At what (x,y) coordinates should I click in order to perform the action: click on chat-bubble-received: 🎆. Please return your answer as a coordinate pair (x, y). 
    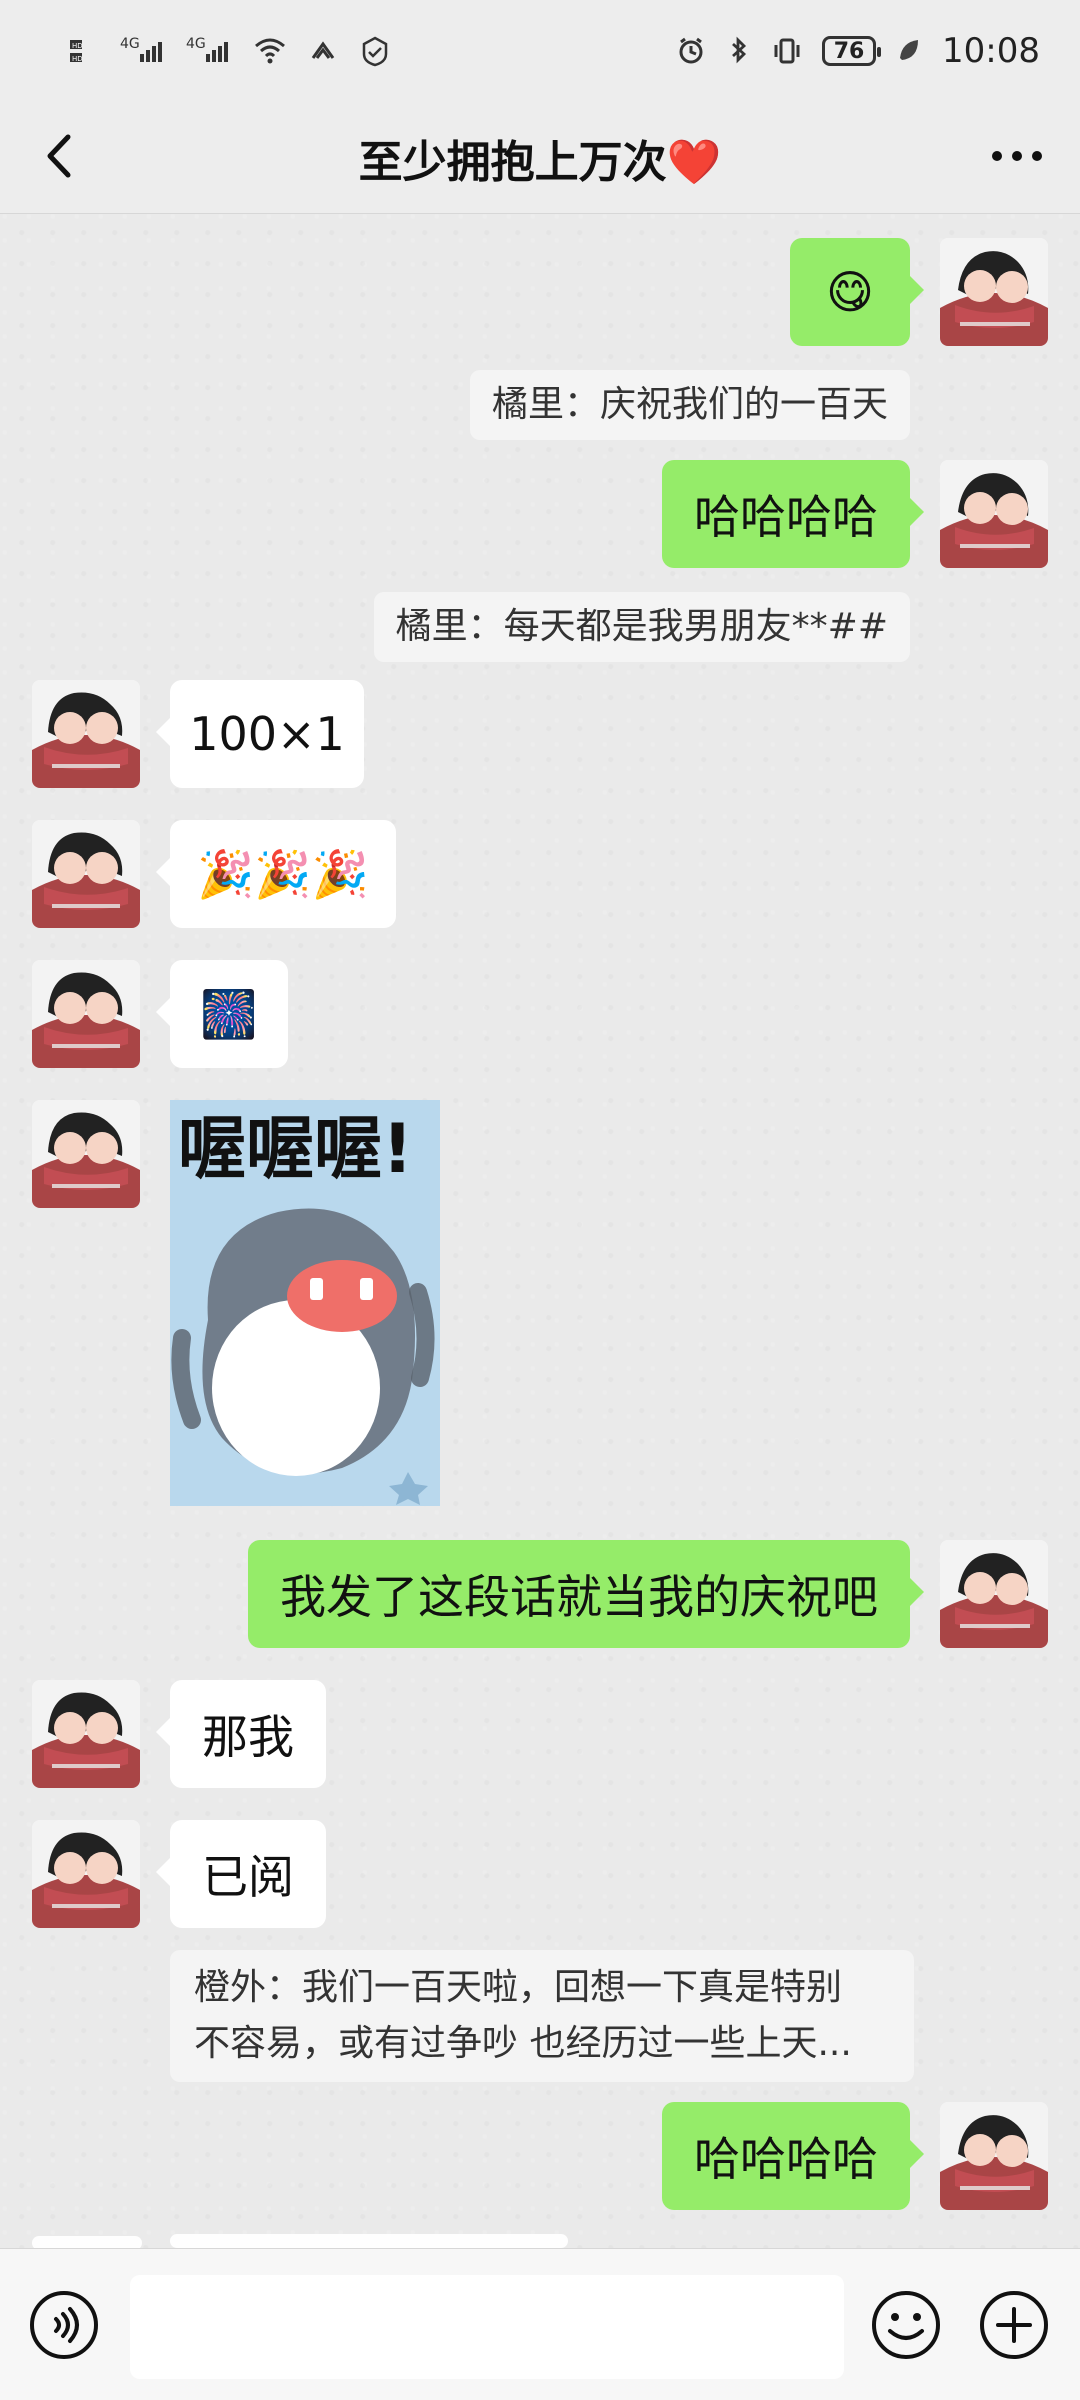
    Looking at the image, I should click on (222, 1014).